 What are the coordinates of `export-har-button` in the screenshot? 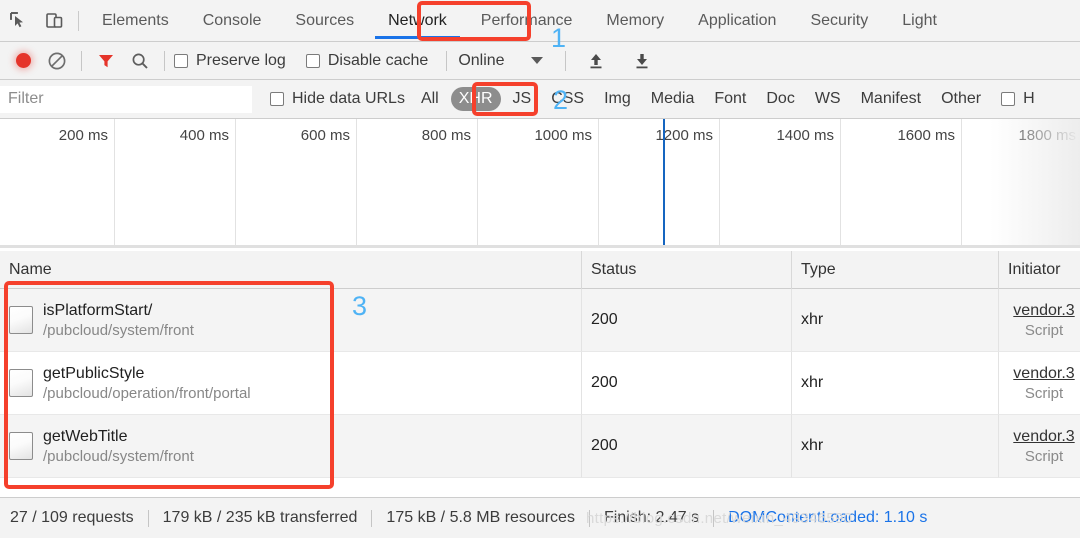 It's located at (642, 61).